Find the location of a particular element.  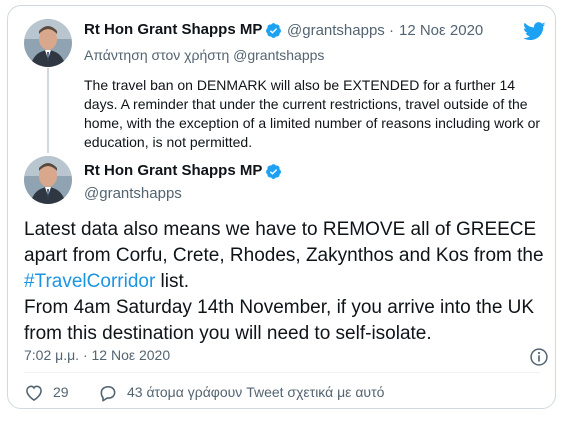

twitter-bird-icon is located at coordinates (534, 31).